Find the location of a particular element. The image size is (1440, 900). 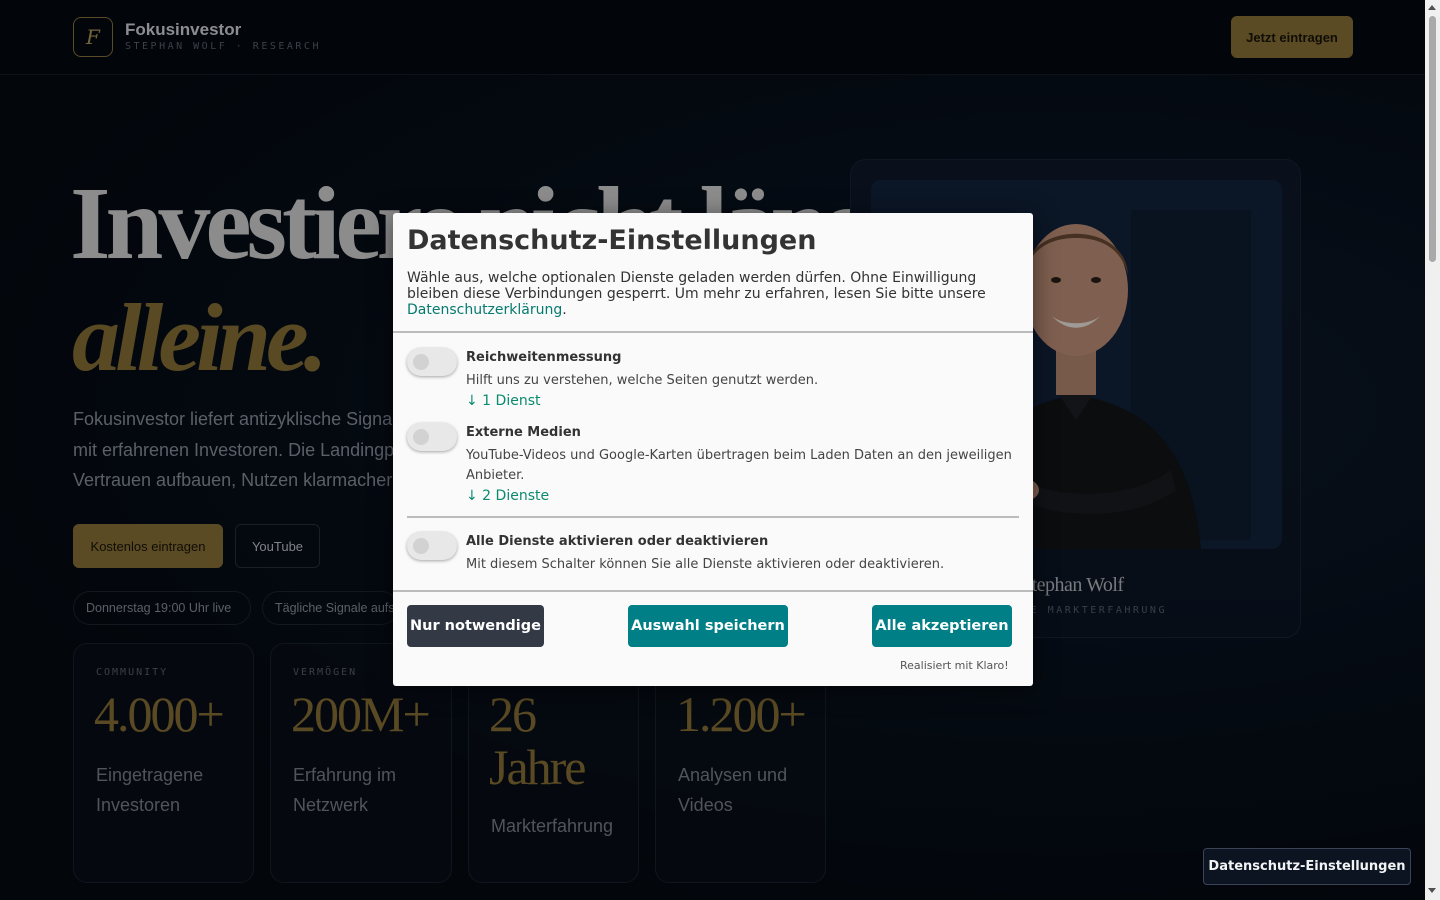

page-scrollbar is located at coordinates (1432, 450).